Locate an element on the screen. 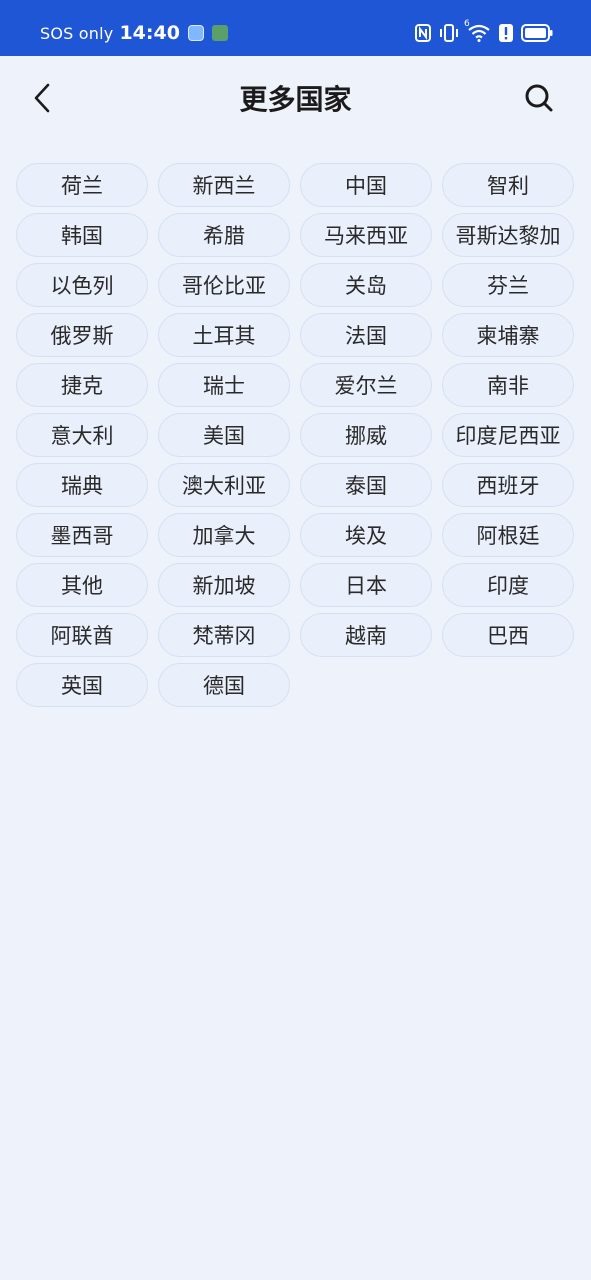 This screenshot has width=591, height=1280. country-chip: 南非 is located at coordinates (508, 385).